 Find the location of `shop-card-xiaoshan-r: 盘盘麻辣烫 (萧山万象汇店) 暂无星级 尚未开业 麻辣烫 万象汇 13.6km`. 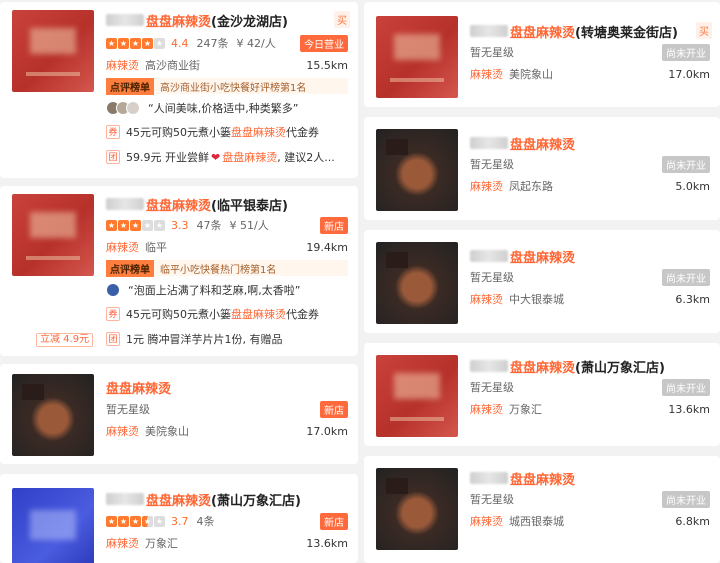

shop-card-xiaoshan-r: 盘盘麻辣烫 (萧山万象汇店) 暂无星级 尚未开业 麻辣烫 万象汇 13.6km is located at coordinates (542, 394).